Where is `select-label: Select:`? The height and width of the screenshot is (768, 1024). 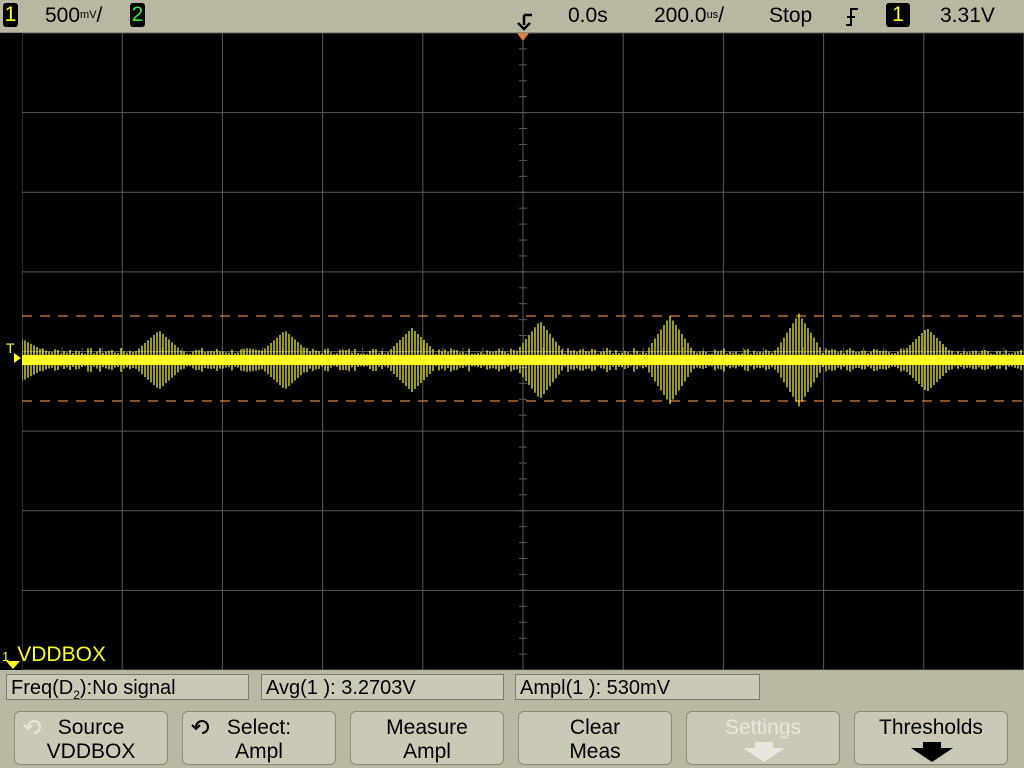
select-label: Select: is located at coordinates (259, 727).